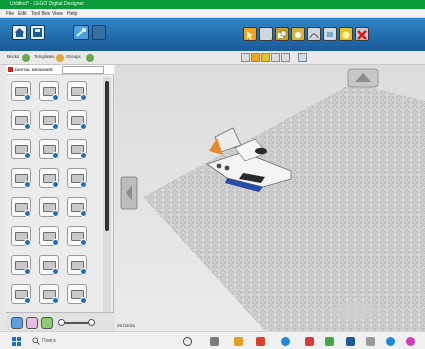  I want to click on multi-select-tool-button, so click(266, 34).